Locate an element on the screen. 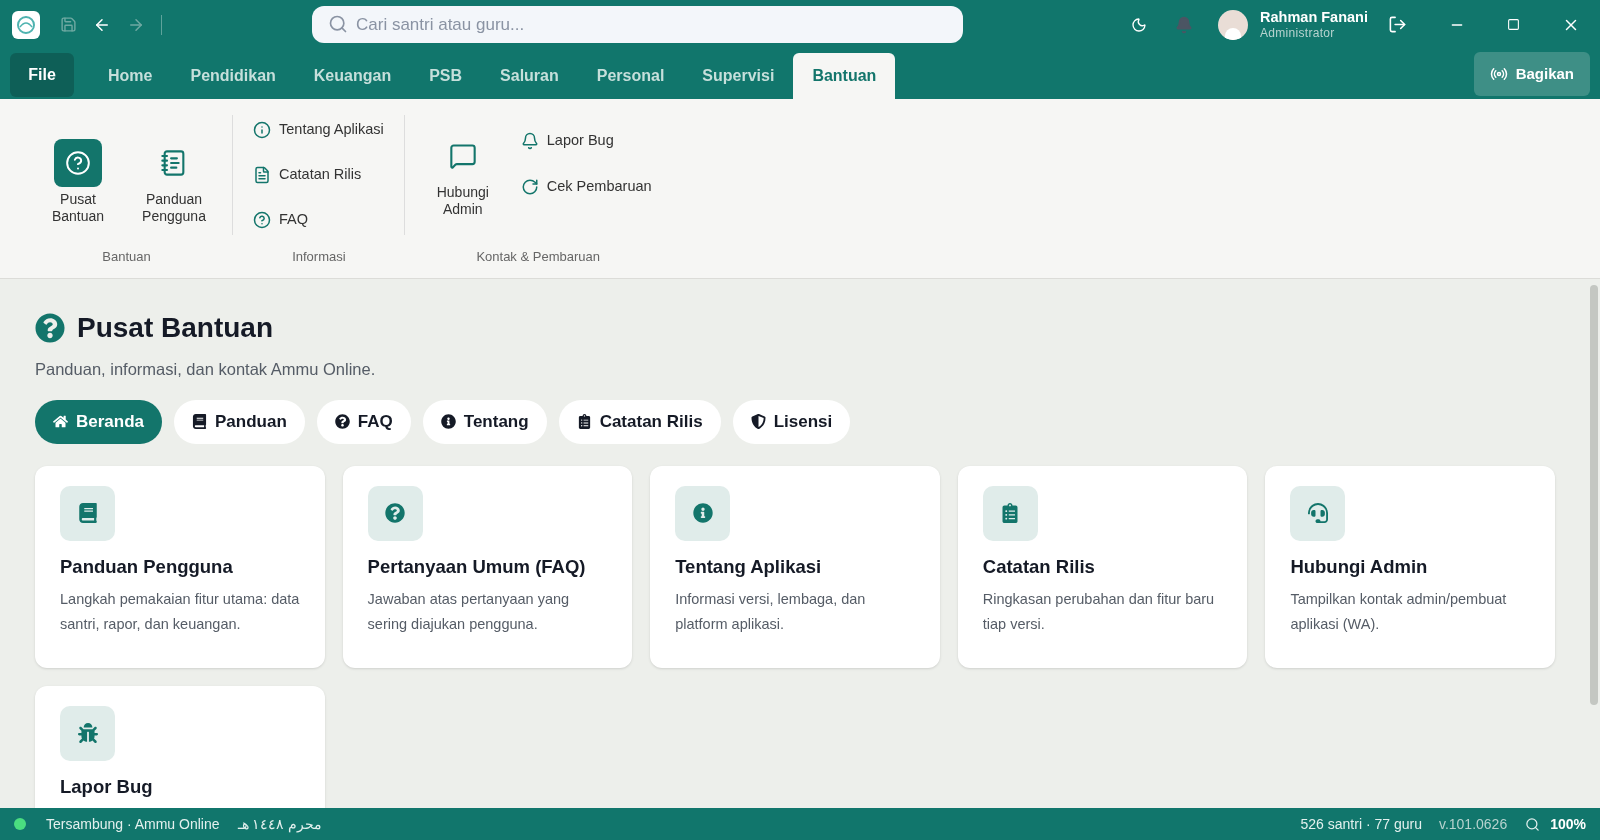 This screenshot has height=840, width=1600. card-title: Catatan Rilis is located at coordinates (1039, 566).